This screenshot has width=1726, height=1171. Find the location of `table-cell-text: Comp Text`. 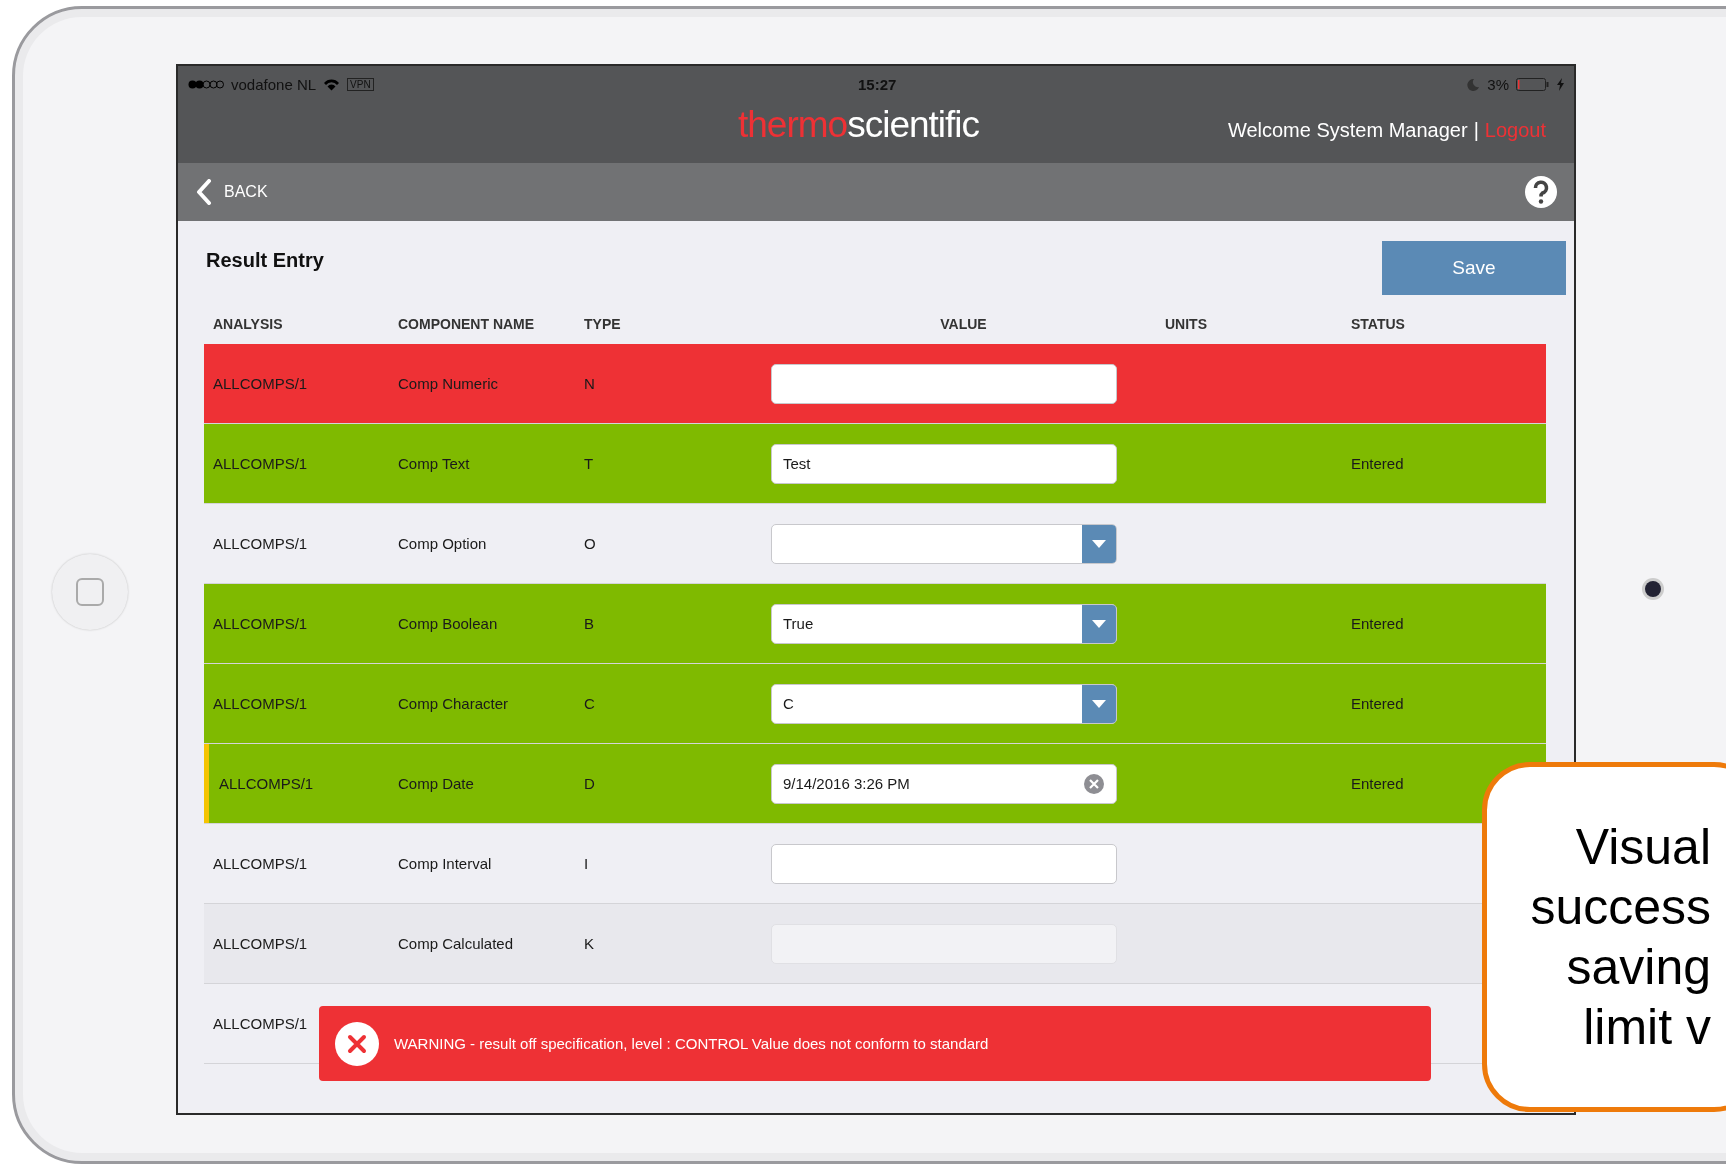

table-cell-text: Comp Text is located at coordinates (434, 463).